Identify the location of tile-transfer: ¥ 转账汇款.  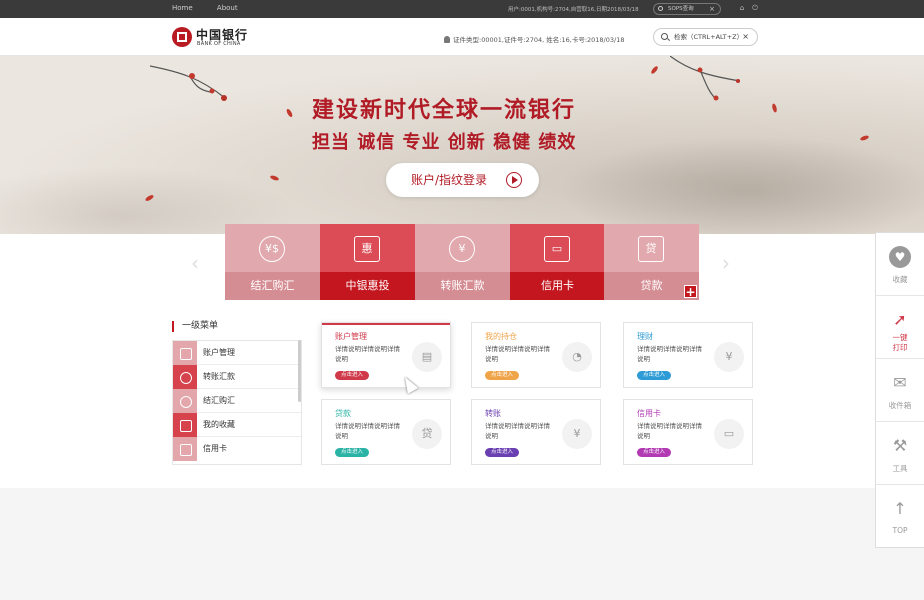
(462, 262).